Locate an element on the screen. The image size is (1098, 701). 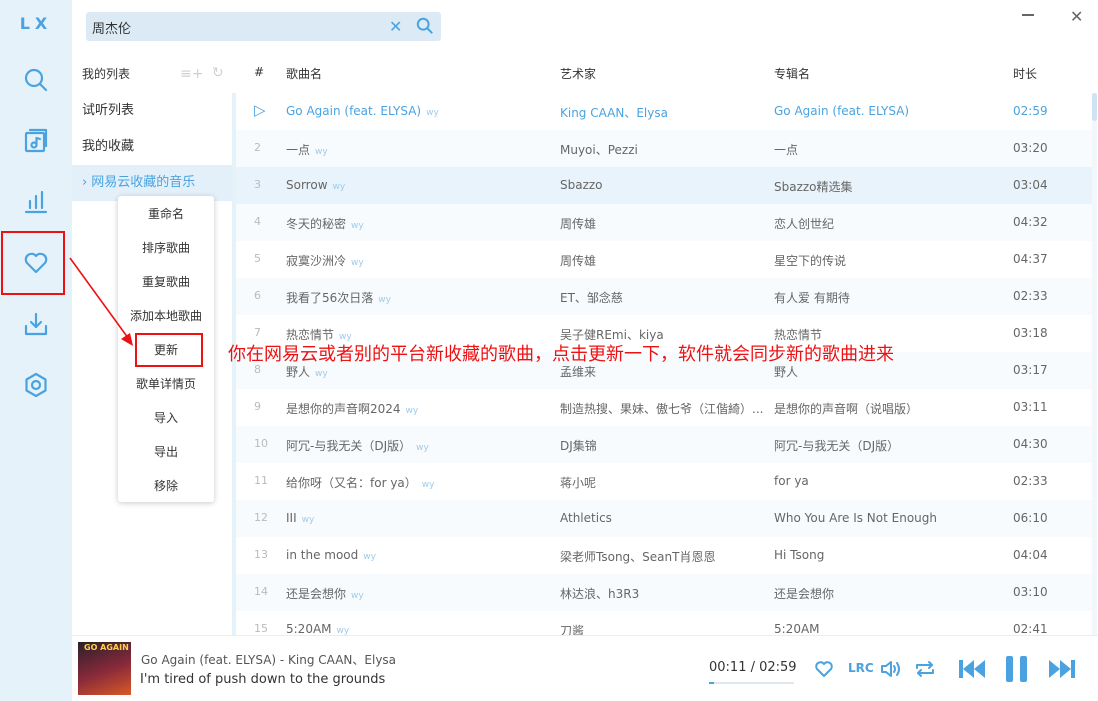
nav-settings-button is located at coordinates (36, 385).